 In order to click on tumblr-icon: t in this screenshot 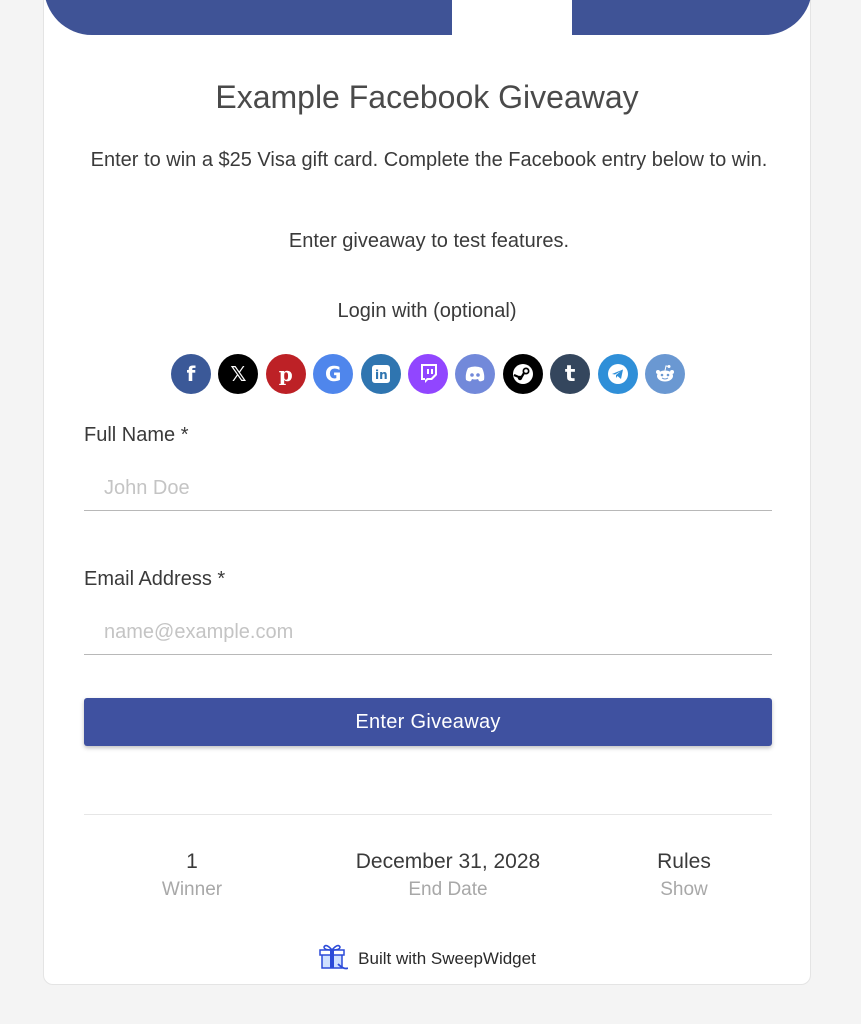, I will do `click(570, 374)`.